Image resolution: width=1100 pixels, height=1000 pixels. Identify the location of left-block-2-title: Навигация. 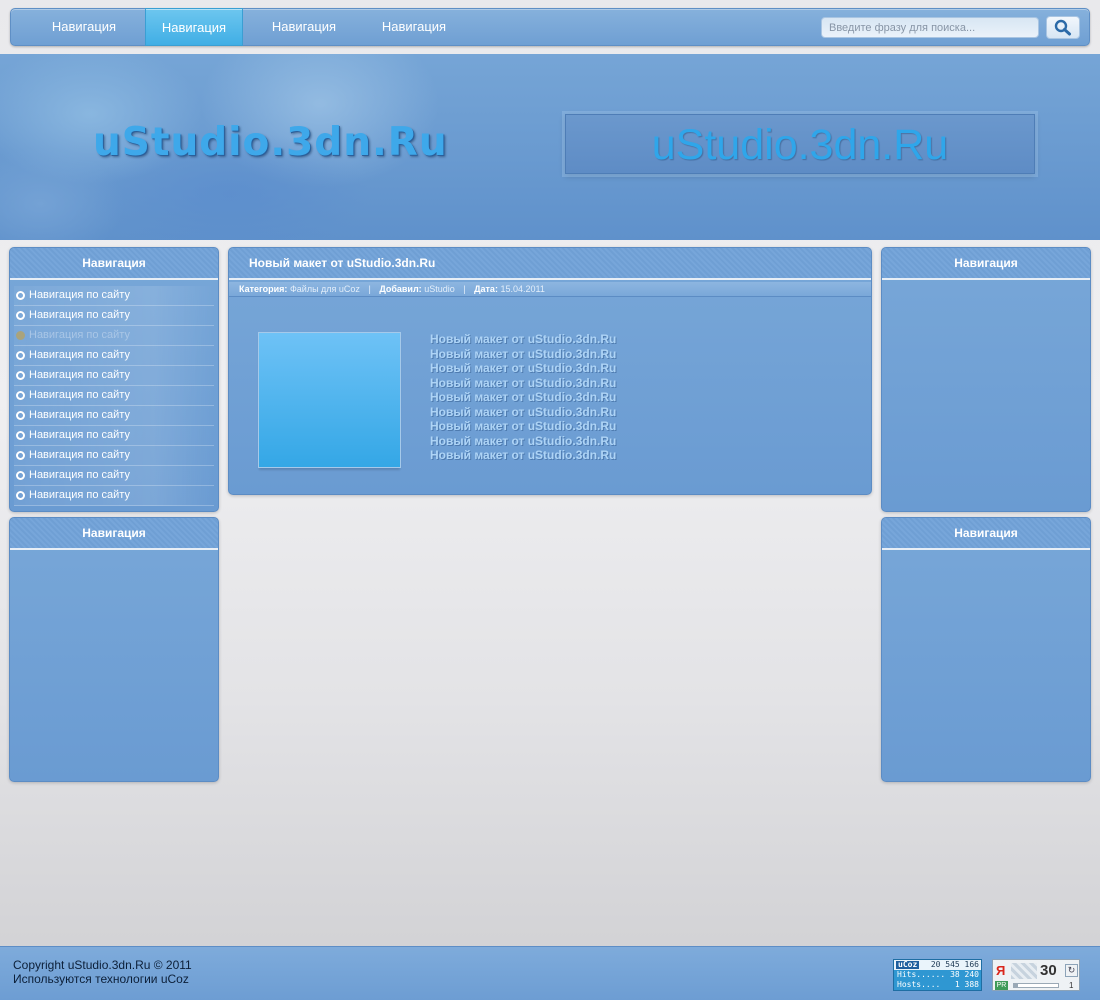
(114, 534).